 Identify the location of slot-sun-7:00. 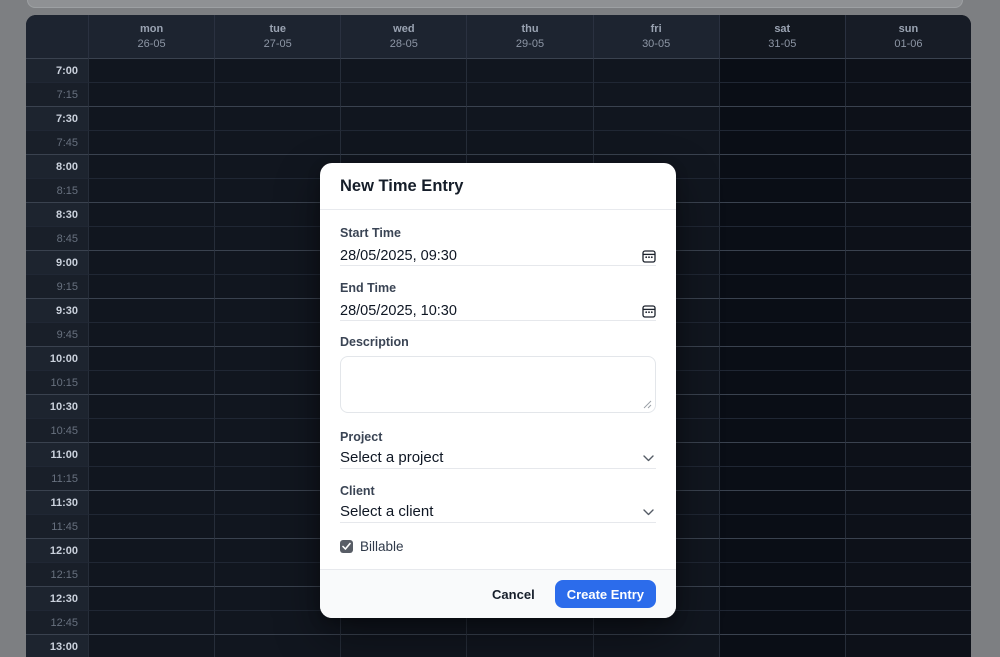
(907, 70).